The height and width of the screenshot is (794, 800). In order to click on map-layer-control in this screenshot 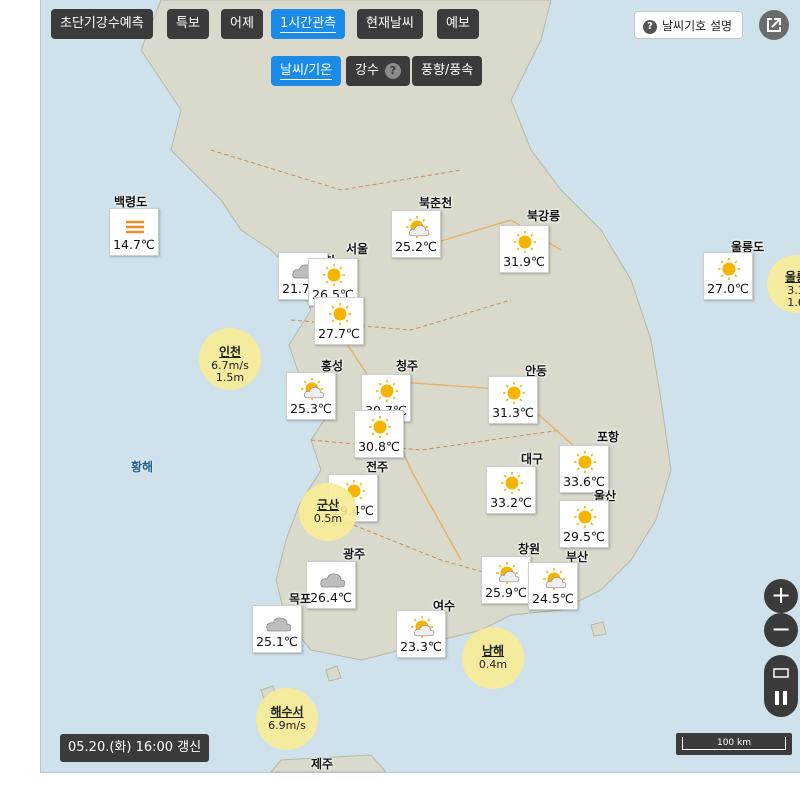, I will do `click(781, 686)`.